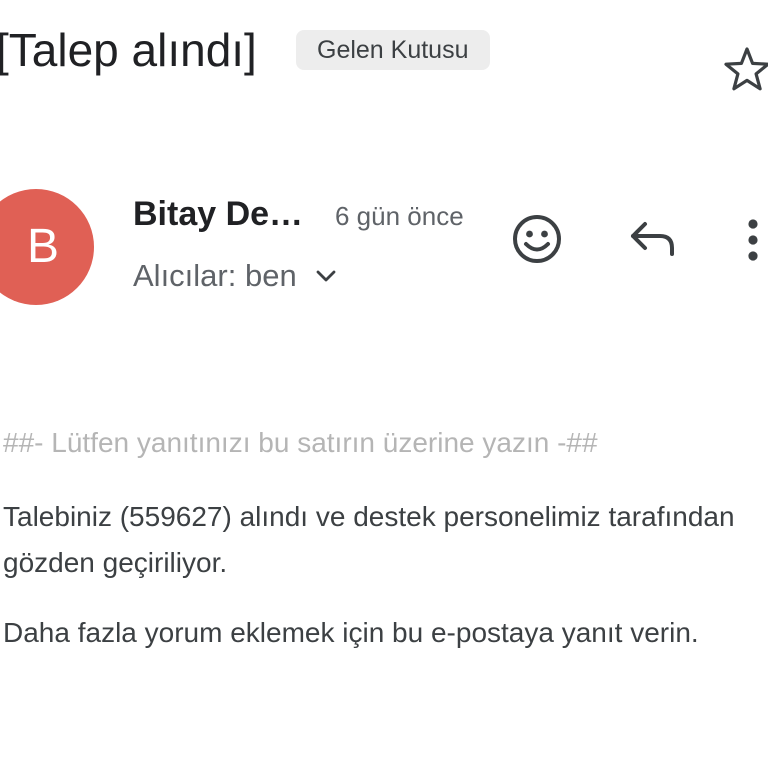  I want to click on reply-icon, so click(652, 239).